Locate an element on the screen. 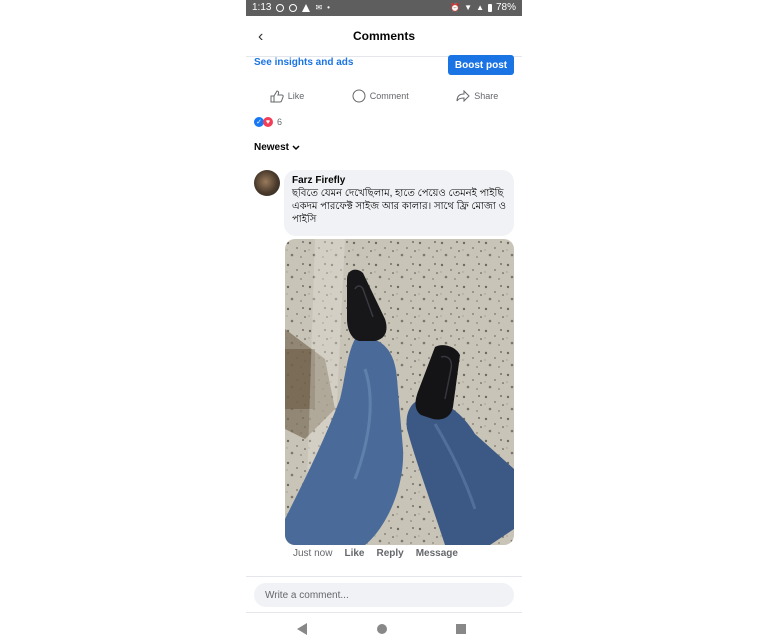 Image resolution: width=768 pixels, height=644 pixels. comment-composer is located at coordinates (384, 595).